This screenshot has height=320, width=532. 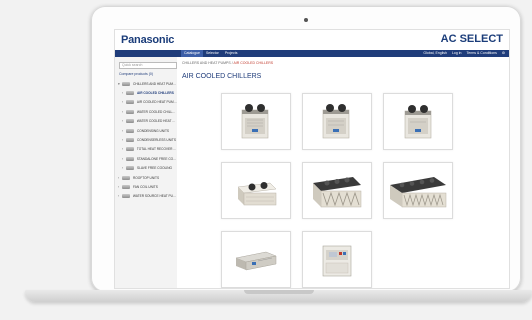 What do you see at coordinates (155, 168) in the screenshot?
I see `sidebar-item-label: SLAVE FREE COOLING` at bounding box center [155, 168].